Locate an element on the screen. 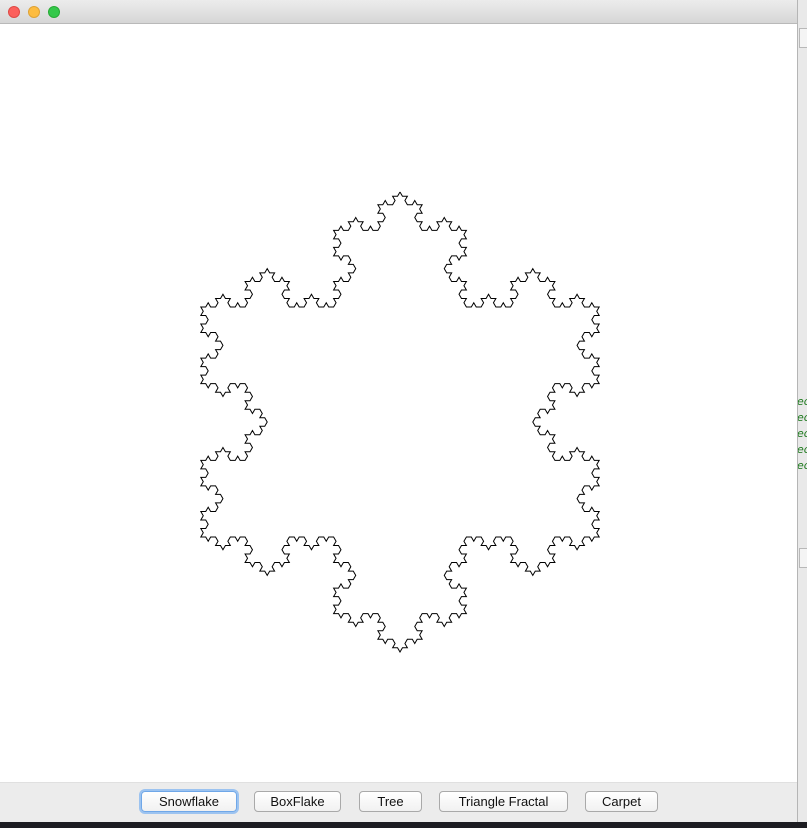 The width and height of the screenshot is (807, 828). minimize-window-icon is located at coordinates (34, 12).